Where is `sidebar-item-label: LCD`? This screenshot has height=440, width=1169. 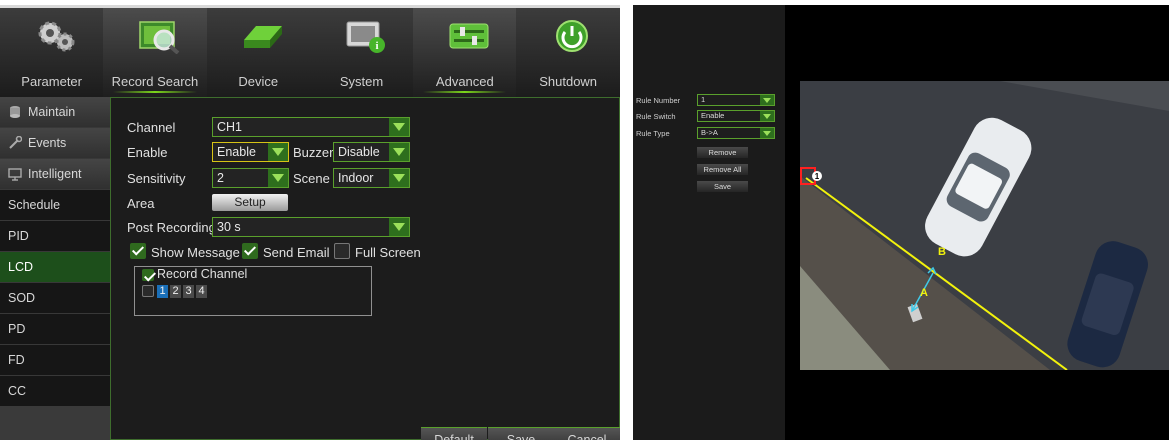
sidebar-item-label: LCD is located at coordinates (21, 267).